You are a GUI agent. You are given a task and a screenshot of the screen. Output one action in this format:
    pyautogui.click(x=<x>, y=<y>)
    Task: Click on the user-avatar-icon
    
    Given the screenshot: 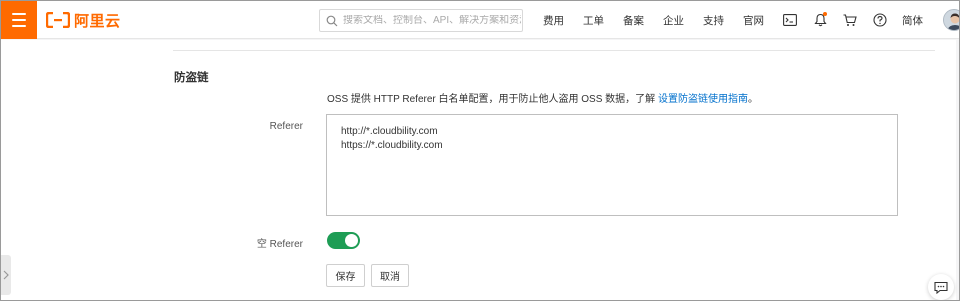 What is the action you would take?
    pyautogui.click(x=951, y=20)
    